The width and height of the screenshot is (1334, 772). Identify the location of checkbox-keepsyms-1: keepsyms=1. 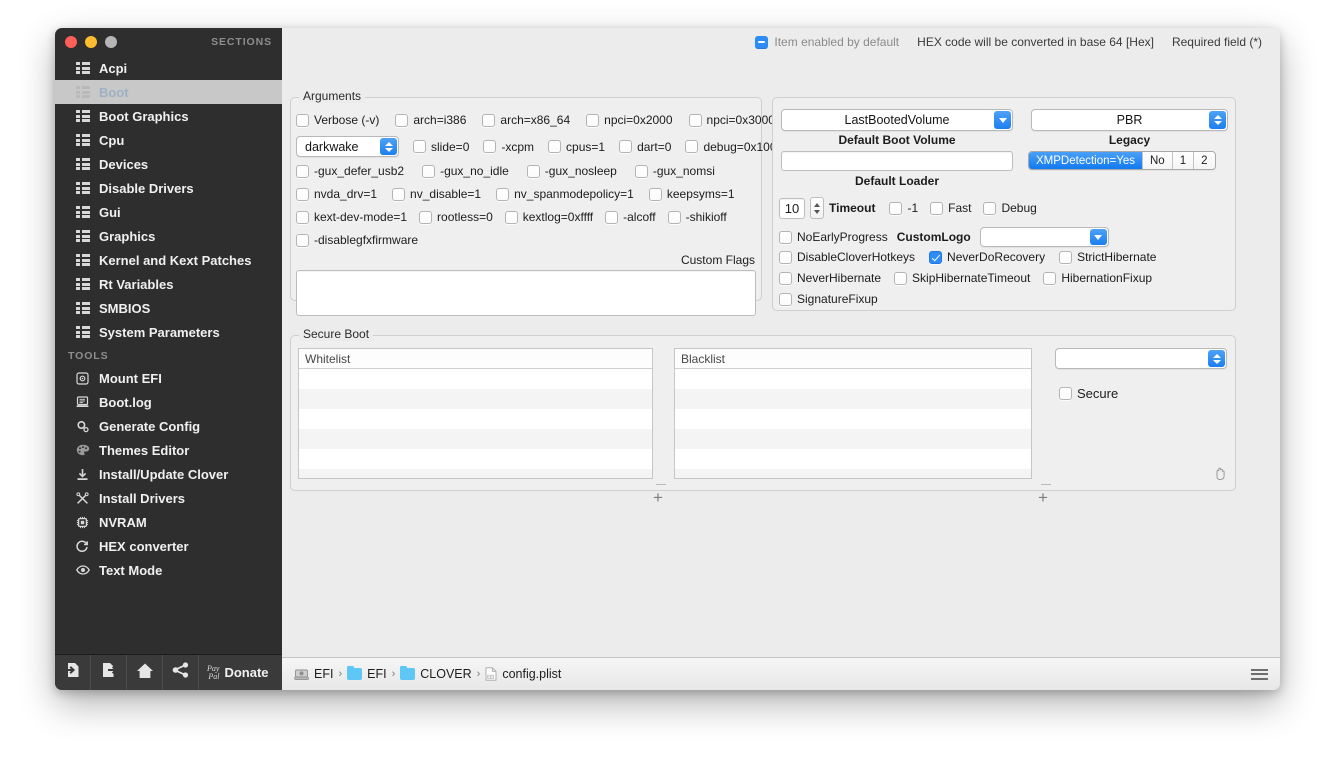
(691, 194).